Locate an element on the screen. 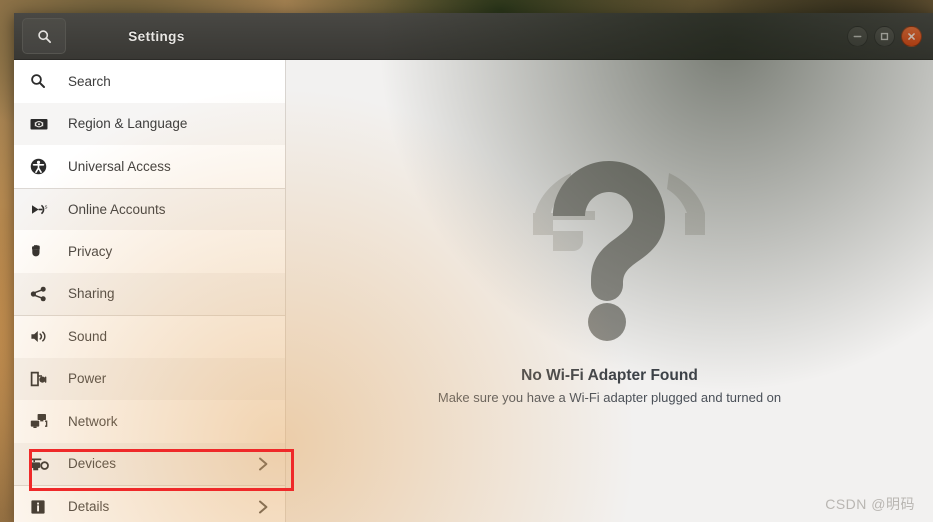 The image size is (933, 522). sidebar-item-label: Region & Language is located at coordinates (128, 124).